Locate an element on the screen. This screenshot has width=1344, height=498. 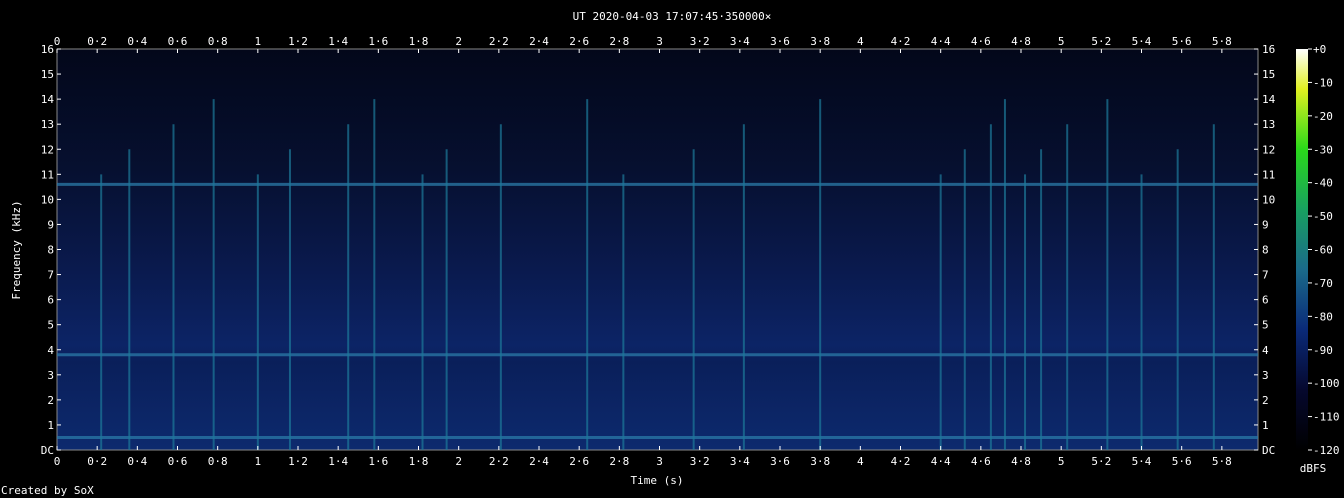
colorbar-tick-label: -80 is located at coordinates (1323, 316).